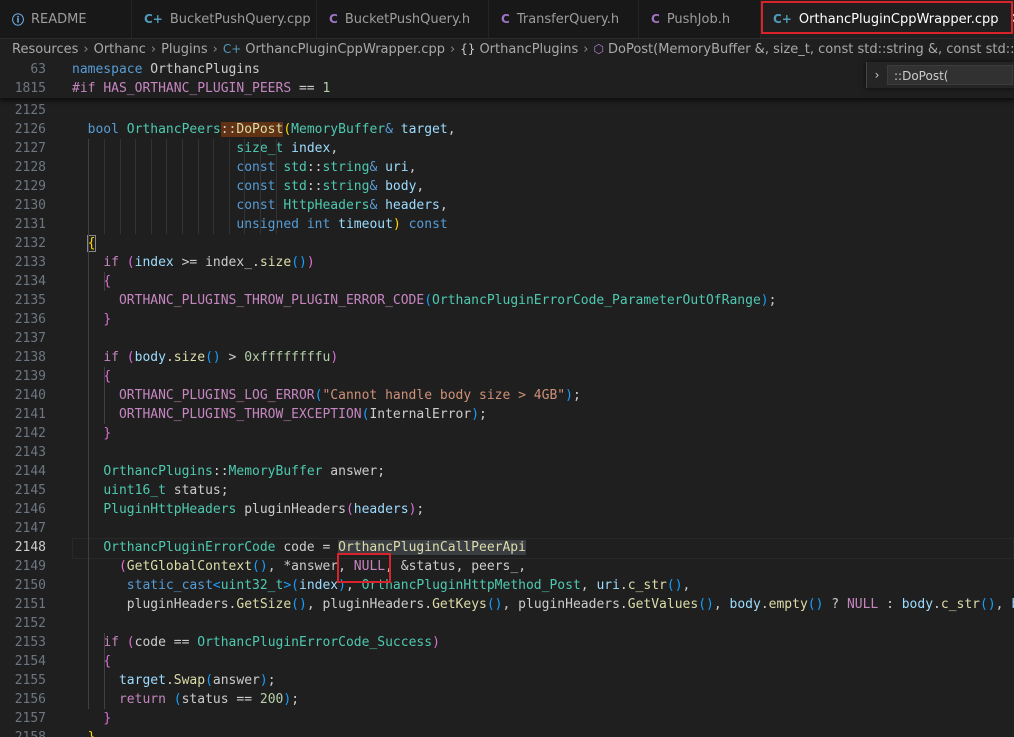  What do you see at coordinates (66, 19) in the screenshot?
I see `tab-readme: ⓘ README` at bounding box center [66, 19].